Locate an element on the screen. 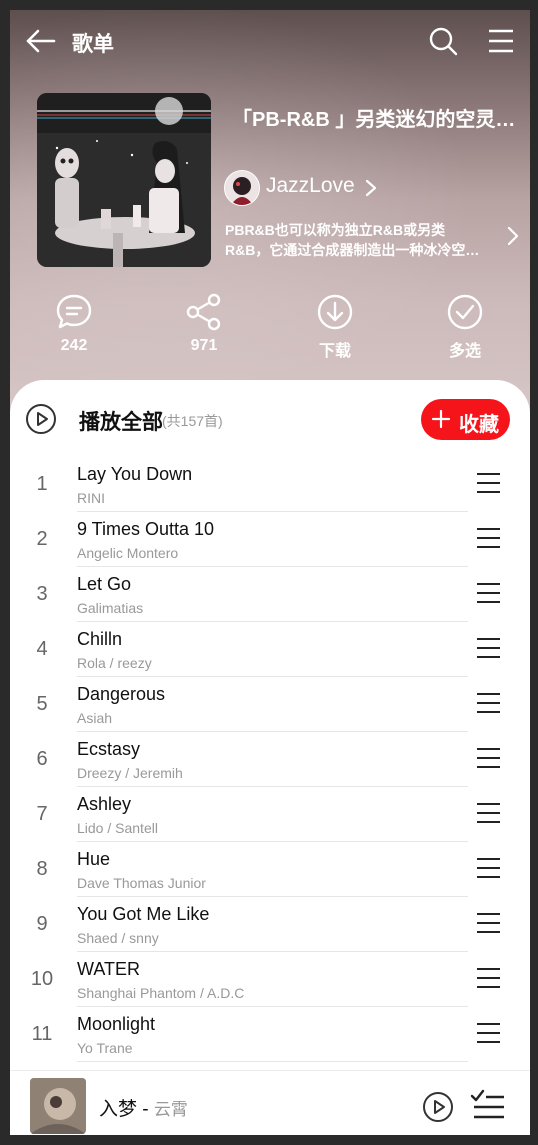 Image resolution: width=538 pixels, height=1145 pixels. search-icon is located at coordinates (443, 41).